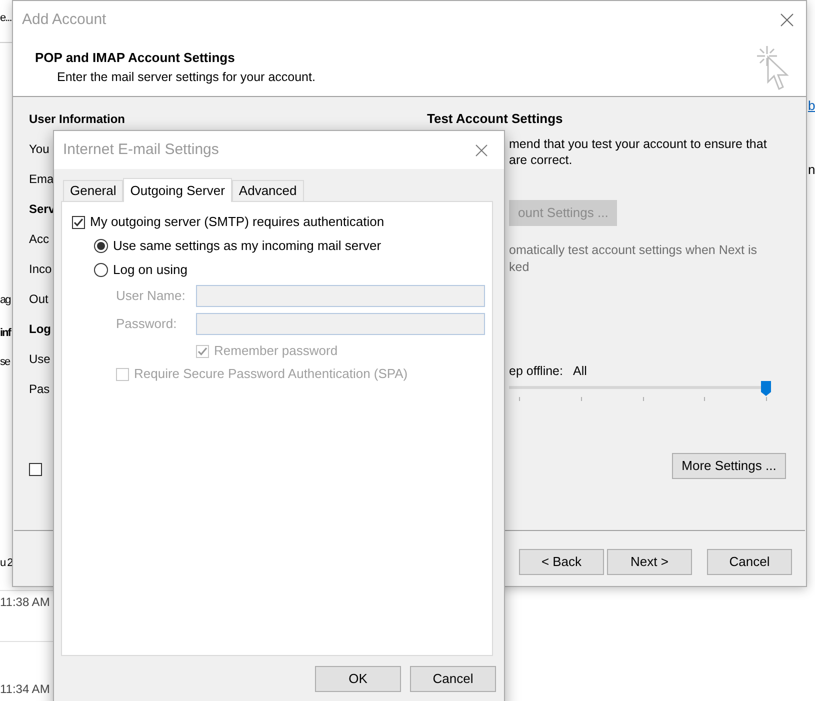 This screenshot has width=815, height=701. Describe the element at coordinates (38, 299) in the screenshot. I see `form-label: Out` at that location.